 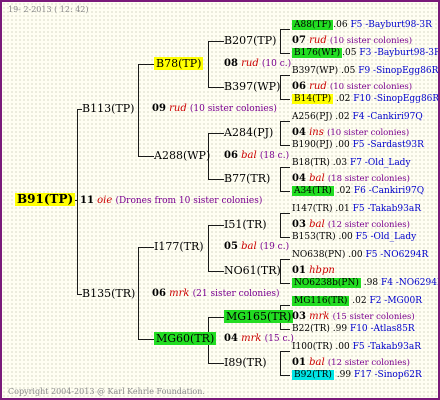 What do you see at coordinates (87, 200) in the screenshot?
I see `root-generation: 11` at bounding box center [87, 200].